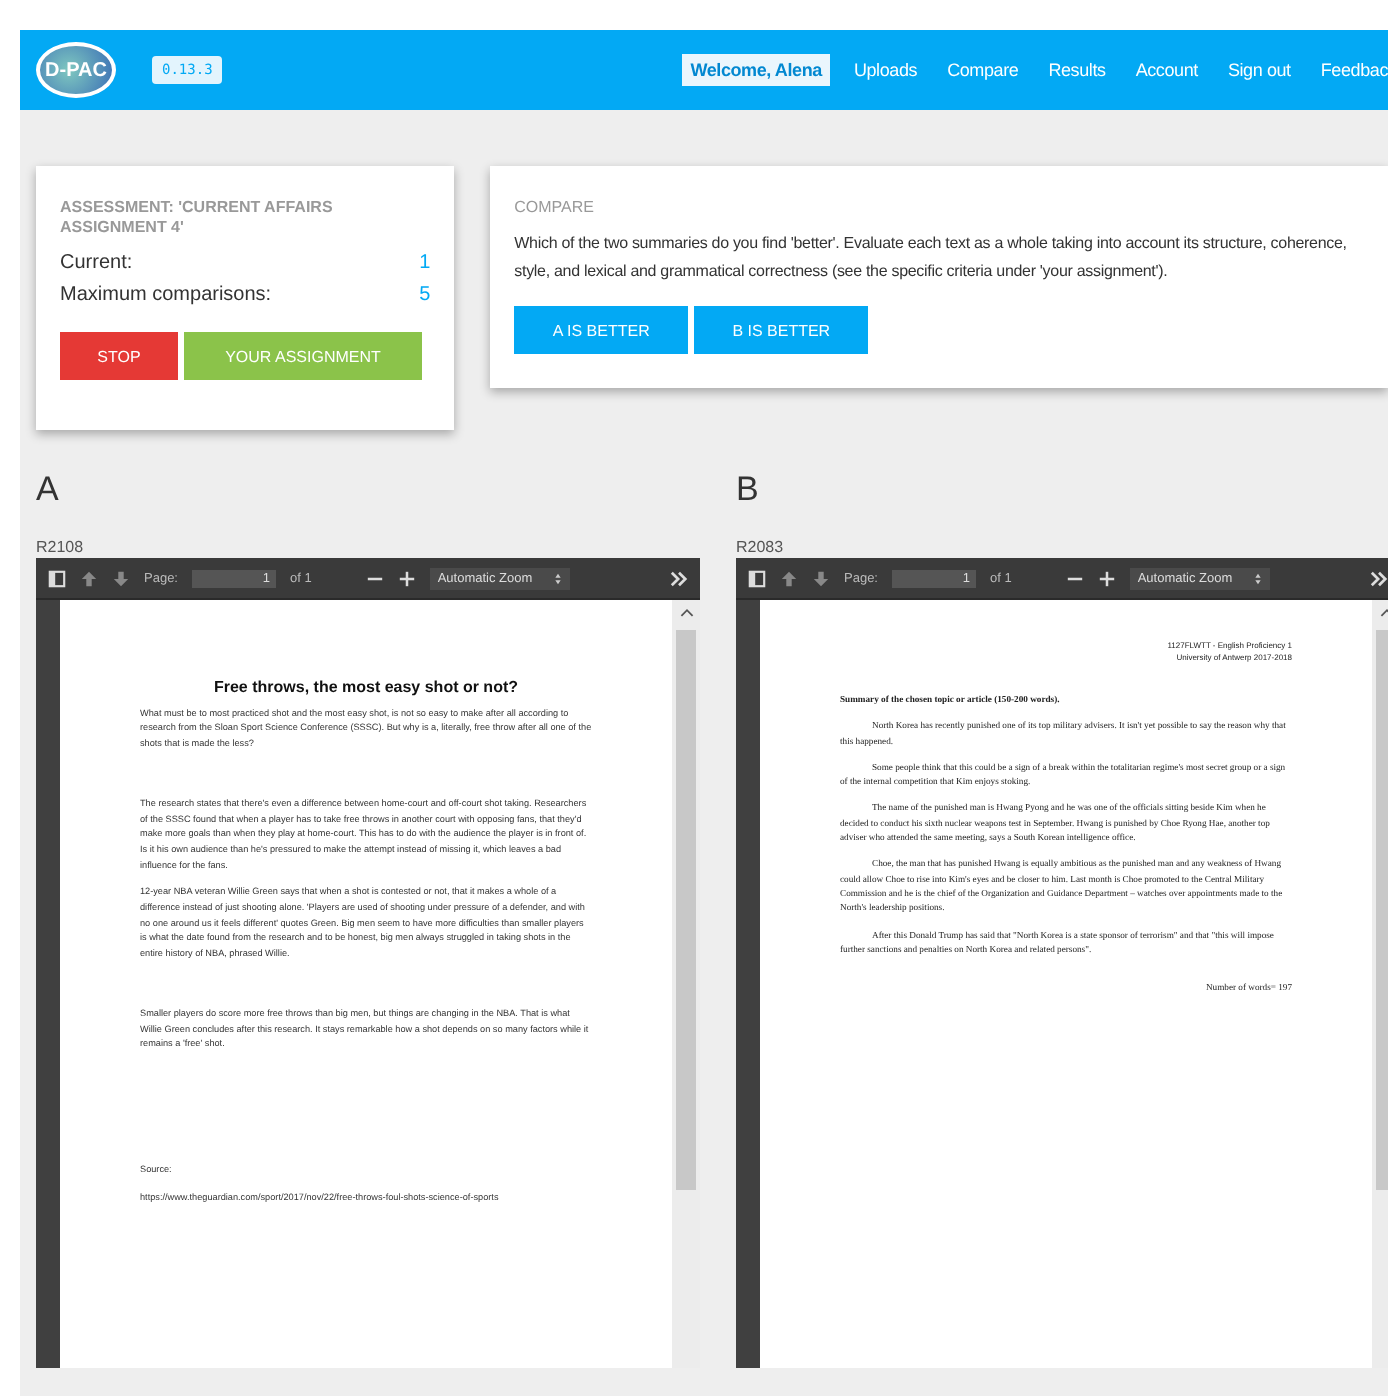  Describe the element at coordinates (756, 70) in the screenshot. I see `welcome-badge: Welcome, Alena` at that location.